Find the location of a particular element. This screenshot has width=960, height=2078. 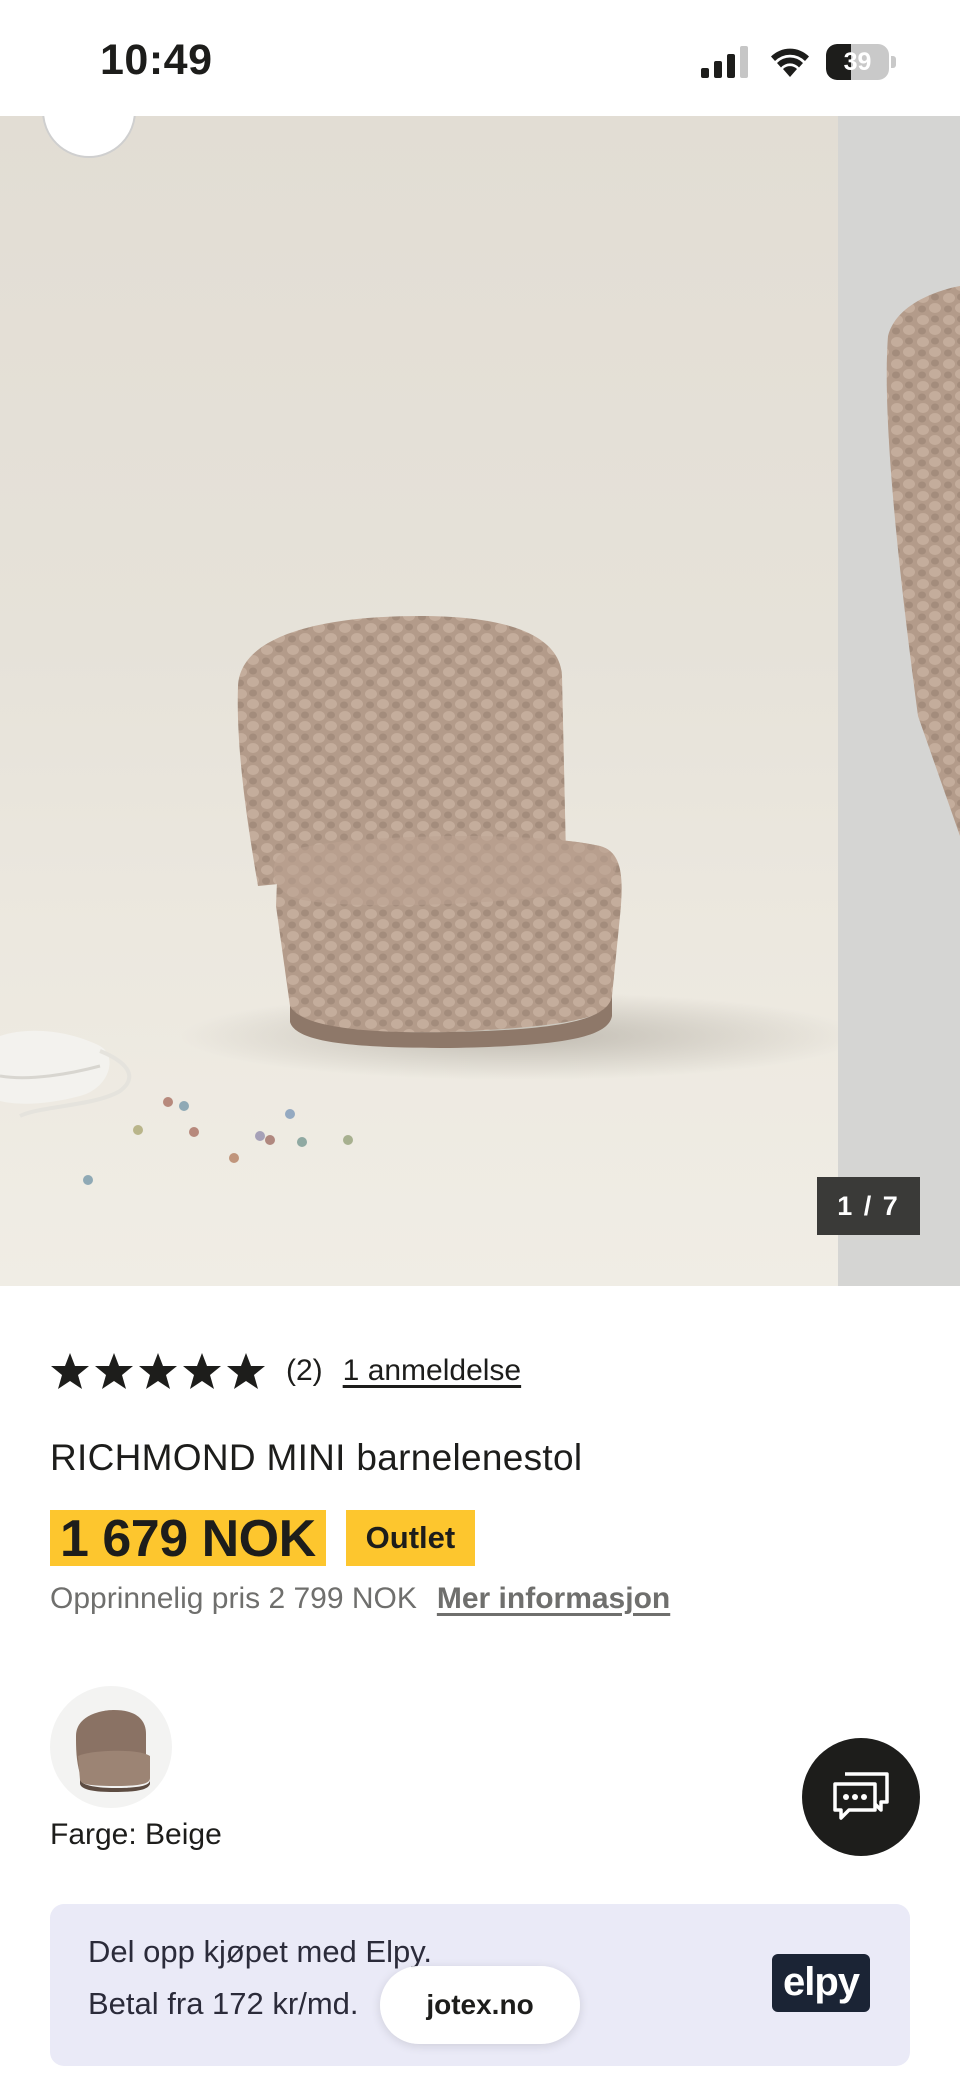

outlet-badge: Outlet is located at coordinates (410, 1538).